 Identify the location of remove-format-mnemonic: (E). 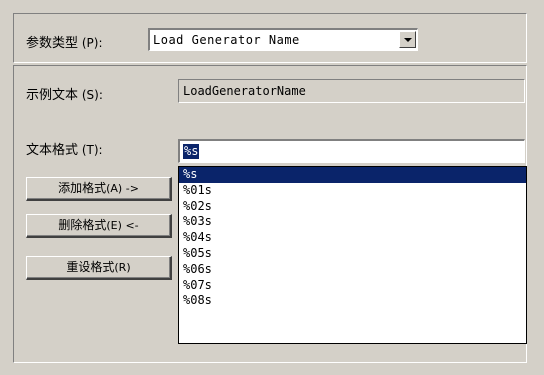
(114, 225).